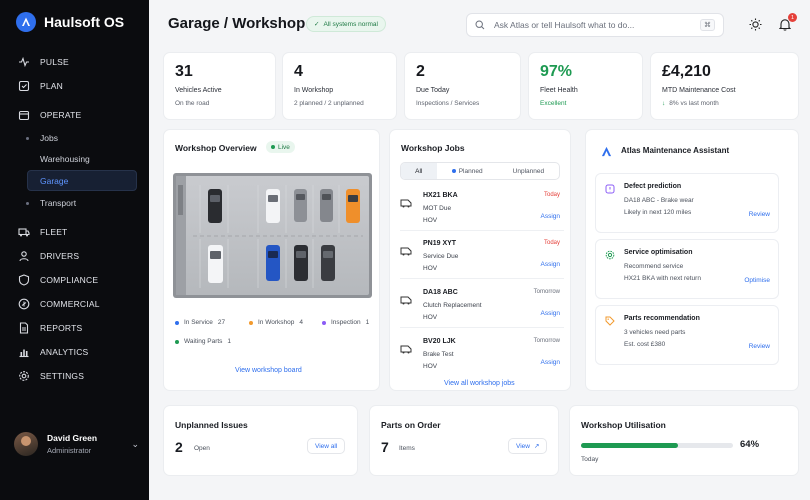 The image size is (810, 500). What do you see at coordinates (482, 257) in the screenshot?
I see `job-row: PN19 XYT Service Due HOV Today Assign` at bounding box center [482, 257].